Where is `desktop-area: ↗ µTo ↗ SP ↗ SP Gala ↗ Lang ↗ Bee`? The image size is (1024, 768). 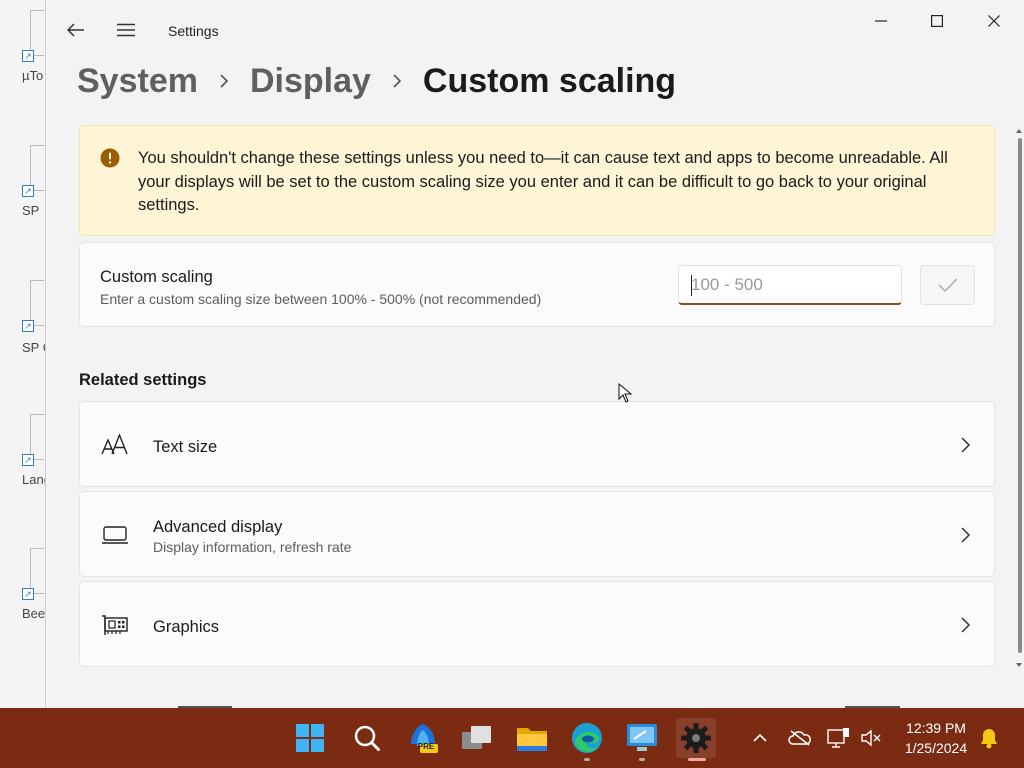 desktop-area: ↗ µTo ↗ SP ↗ SP Gala ↗ Lang ↗ Bee is located at coordinates (30, 354).